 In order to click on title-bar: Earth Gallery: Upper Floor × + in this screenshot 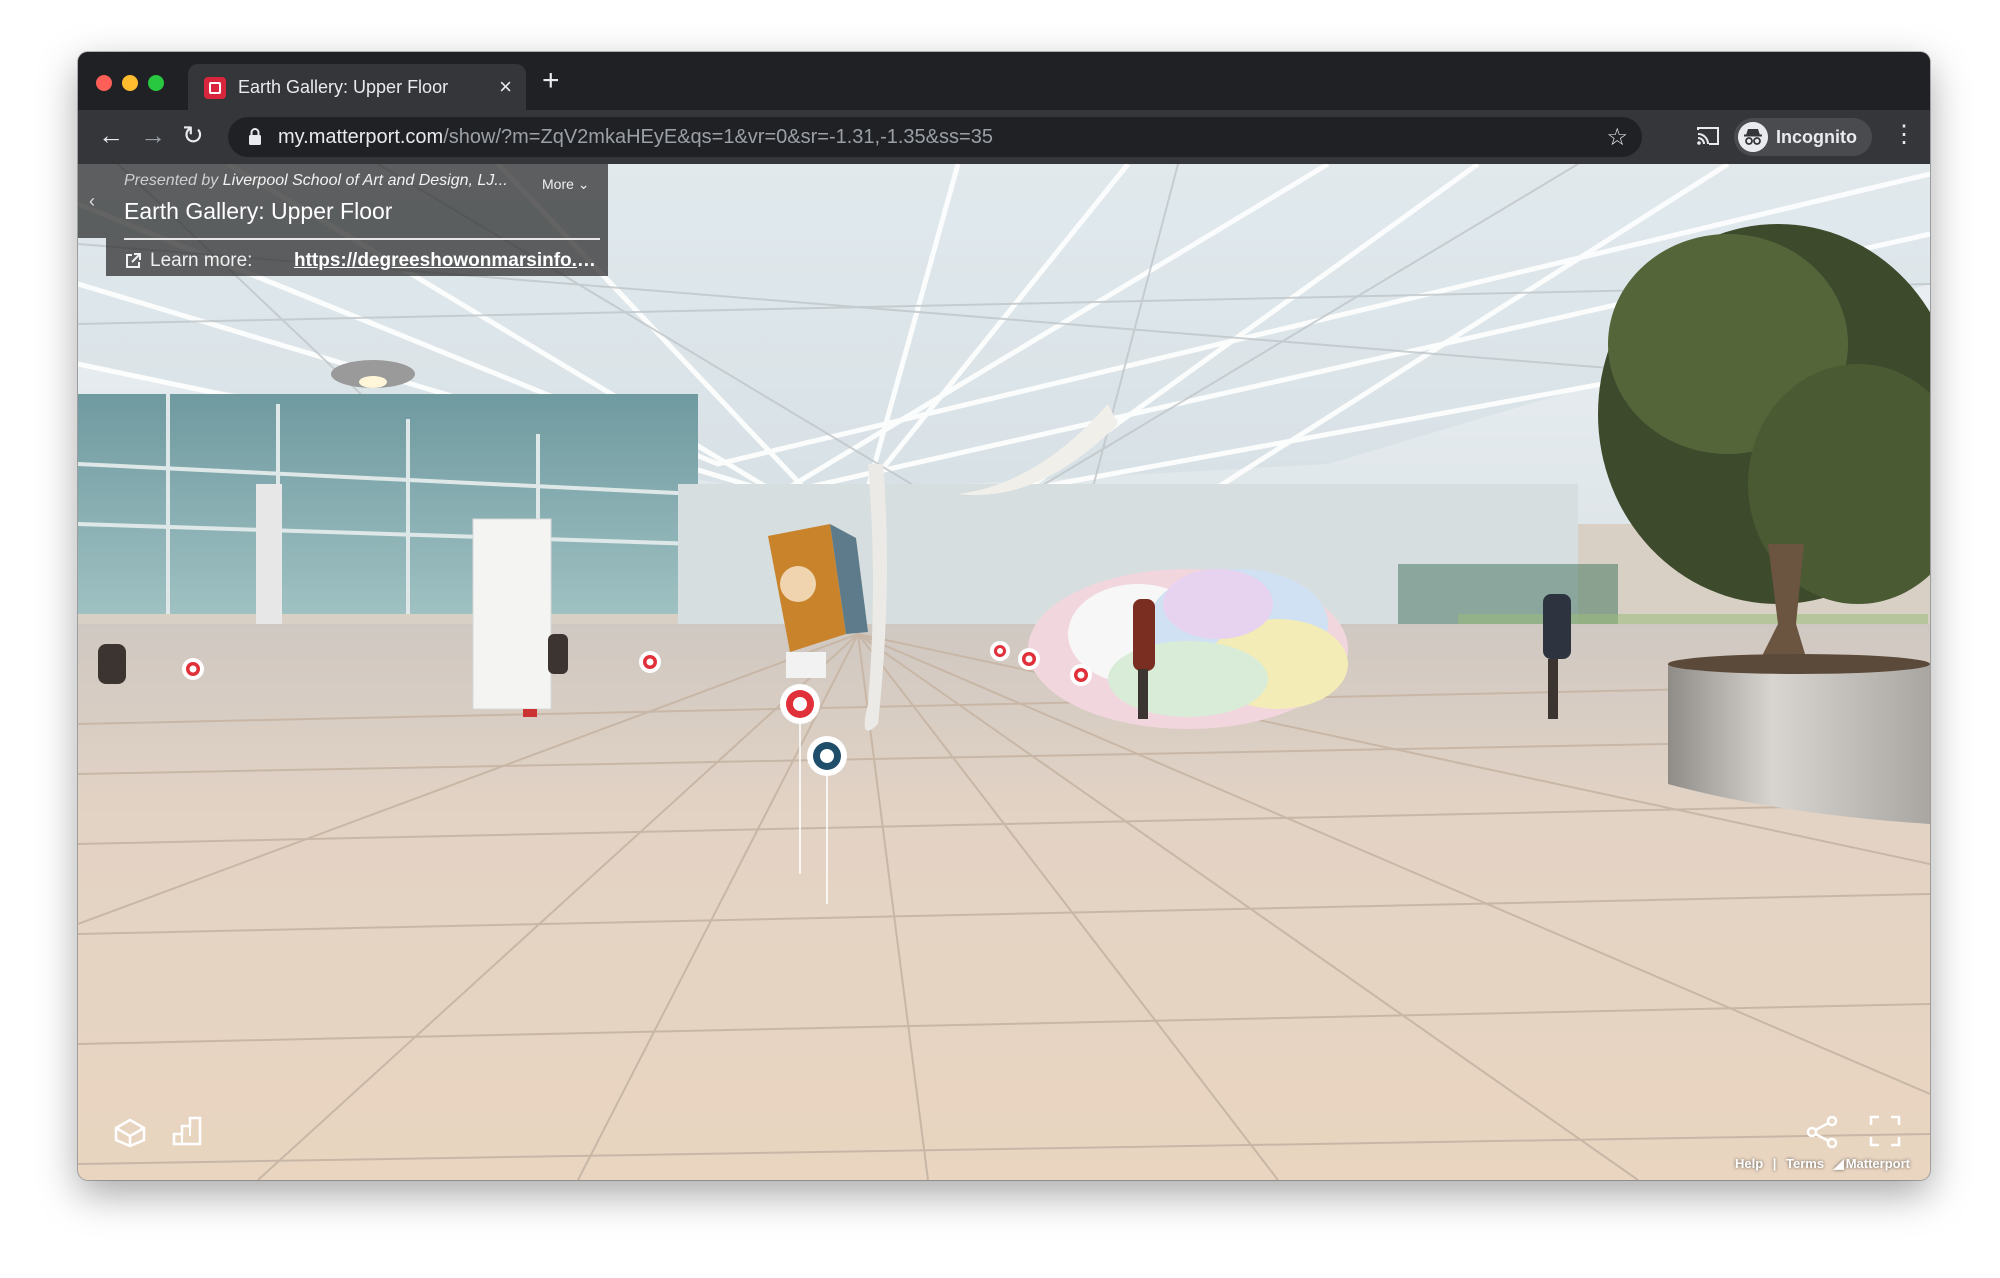, I will do `click(1004, 81)`.